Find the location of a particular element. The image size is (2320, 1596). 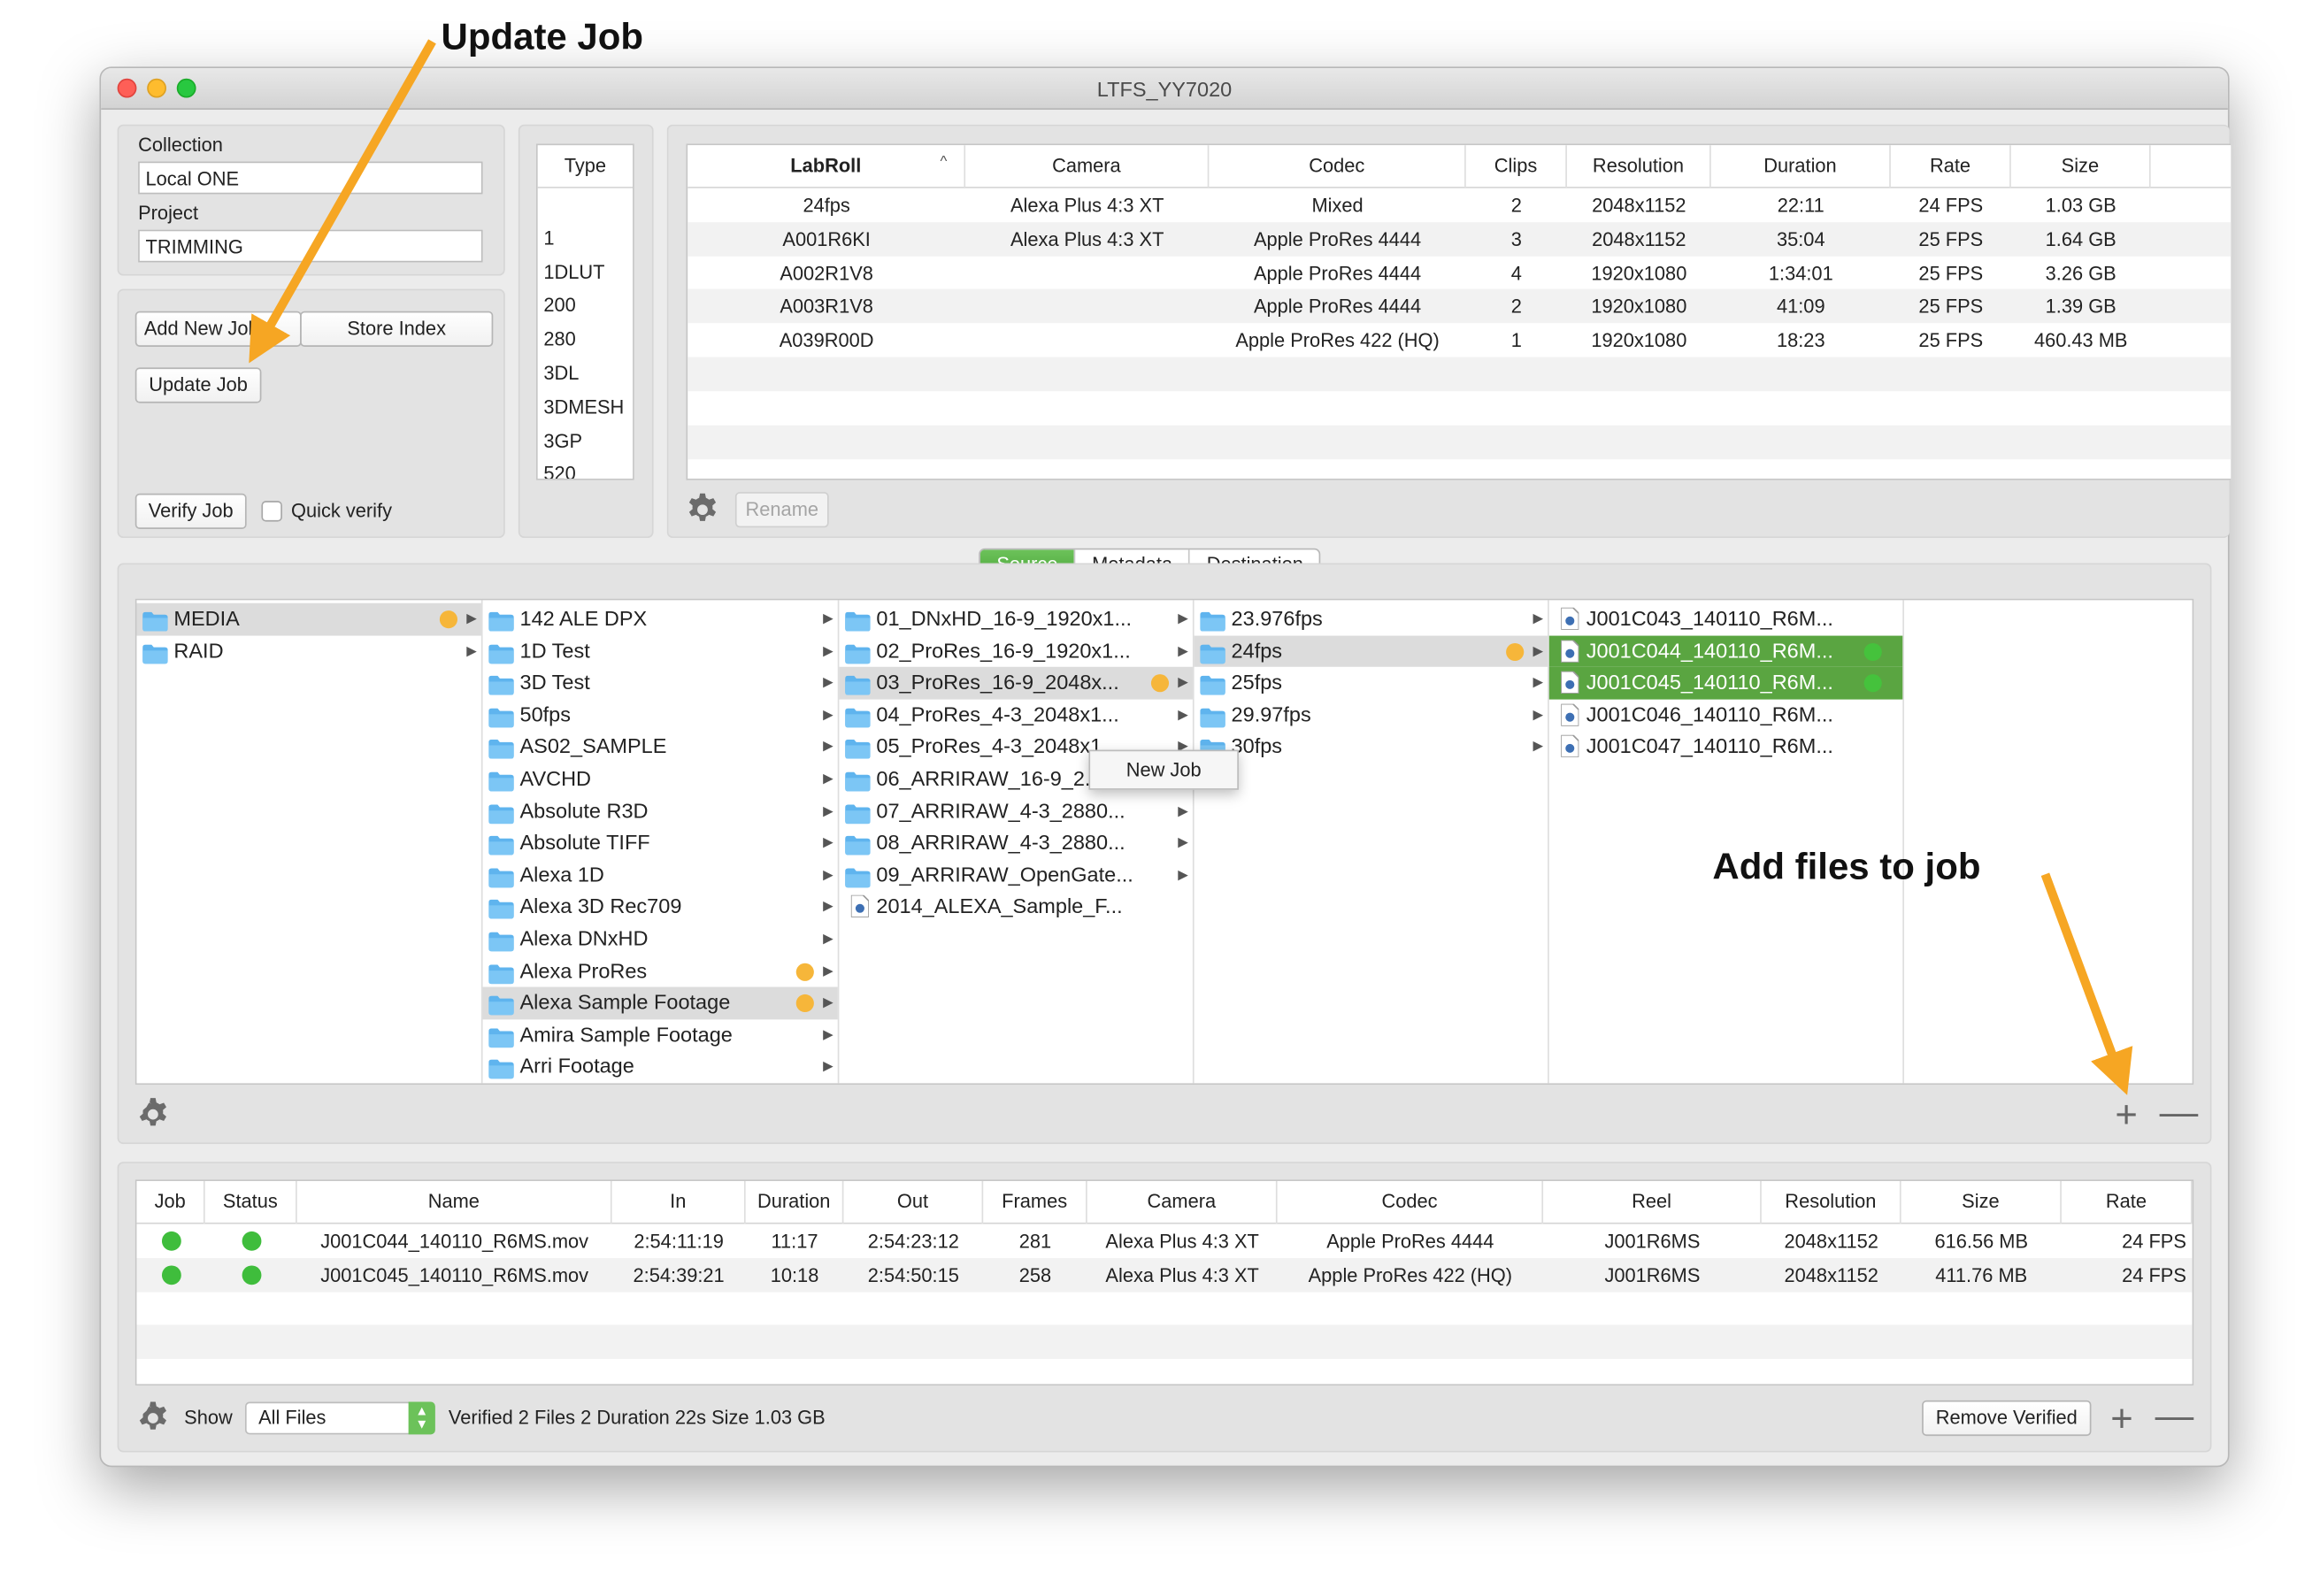

folder-item: 50fps ▶ is located at coordinates (660, 715).